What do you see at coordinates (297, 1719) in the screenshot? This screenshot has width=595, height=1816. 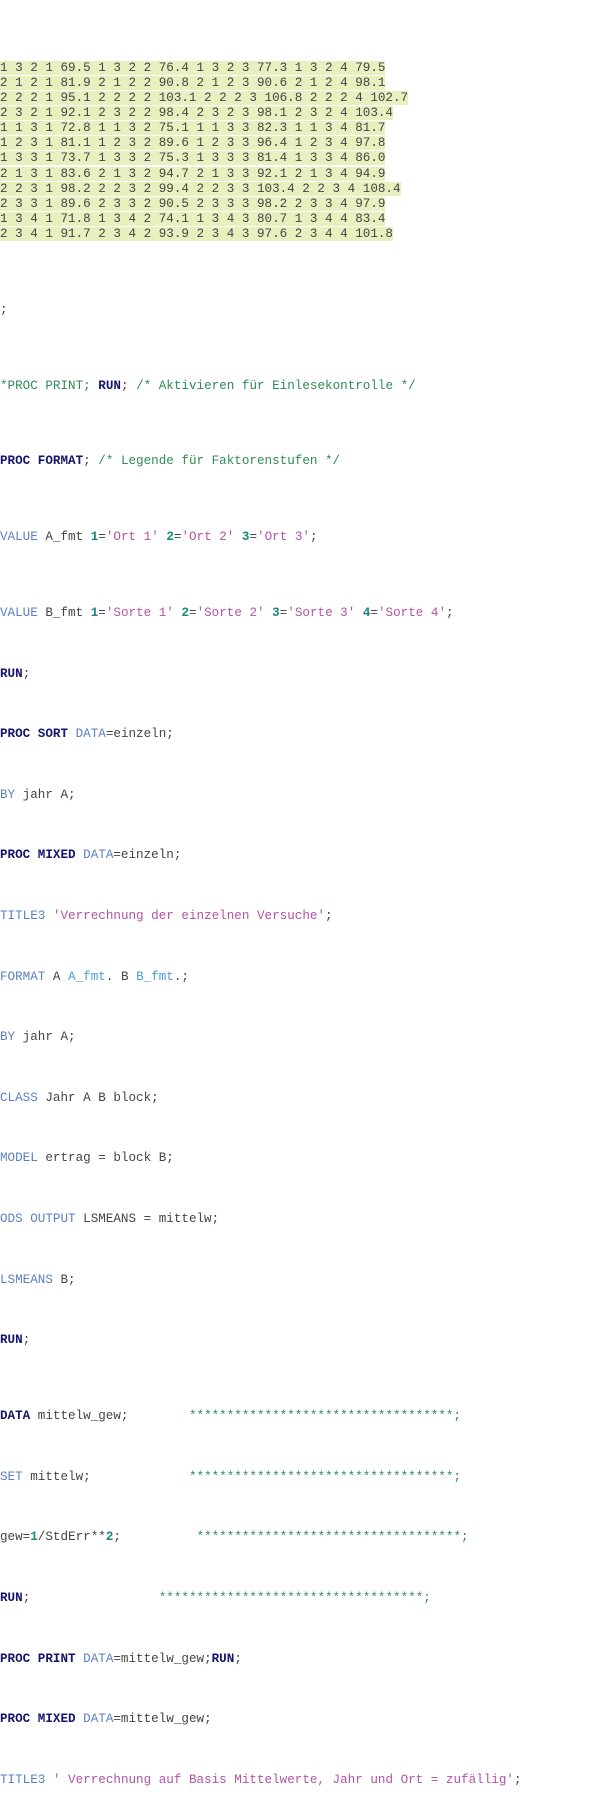 I see `code-line-proc-mixed-2: PROC MIXED DATA=mittelw_gew;` at bounding box center [297, 1719].